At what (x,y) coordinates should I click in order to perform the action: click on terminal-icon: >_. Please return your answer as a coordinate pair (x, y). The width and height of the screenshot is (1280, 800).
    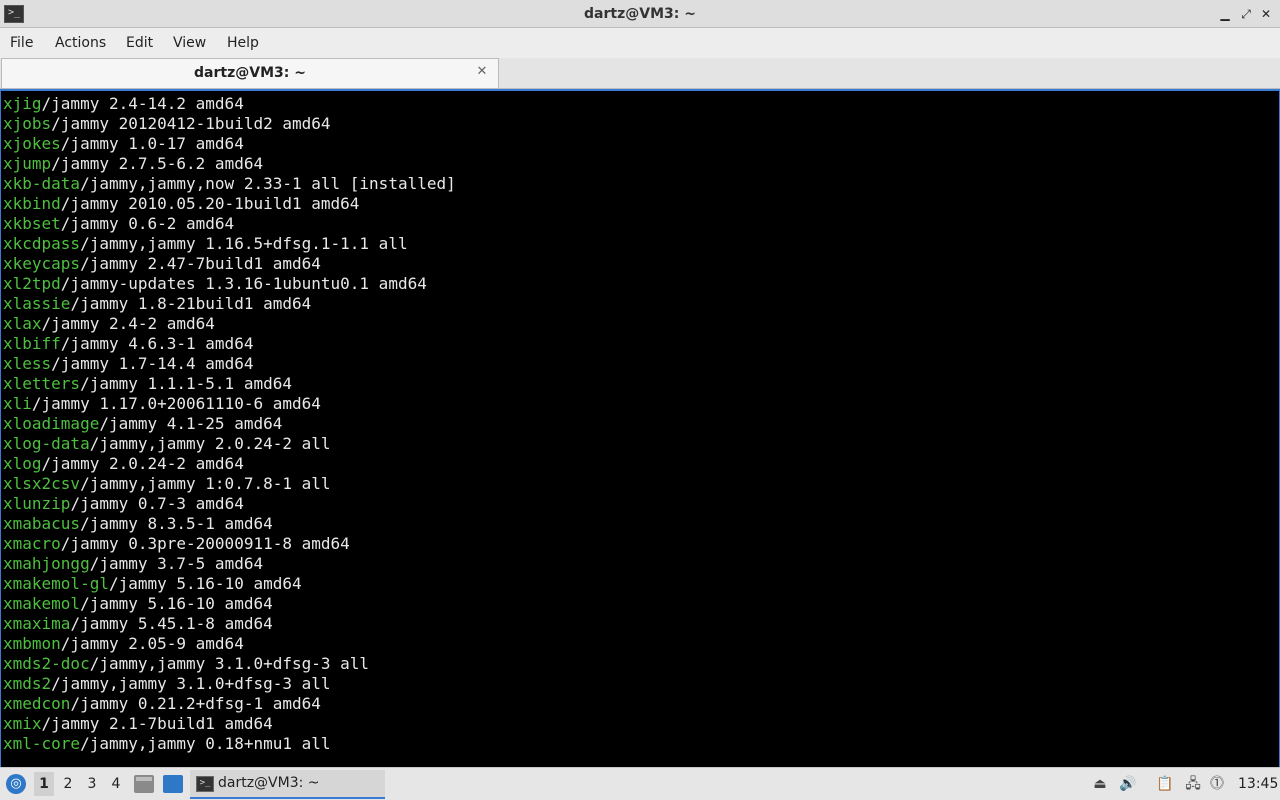
    Looking at the image, I should click on (205, 784).